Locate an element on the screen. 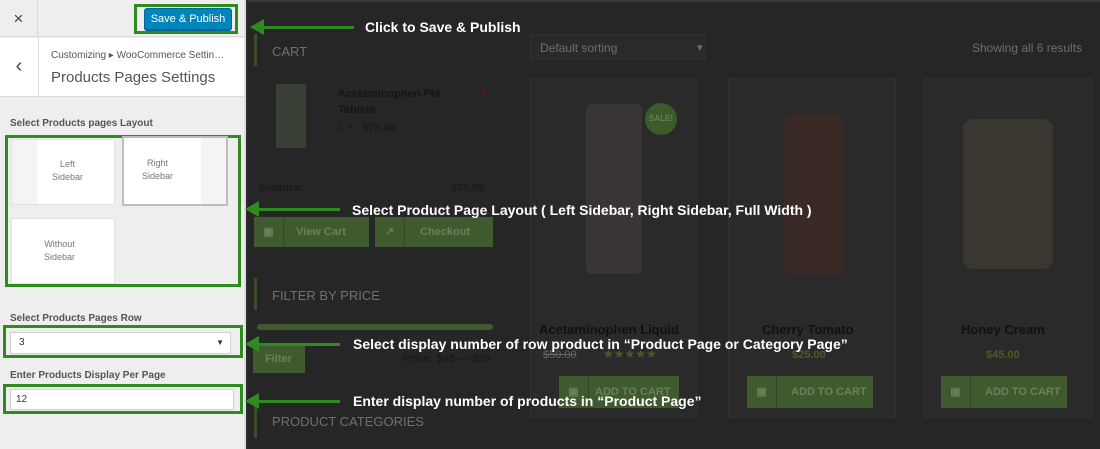 The width and height of the screenshot is (1100, 449). layout-option-label: Left Sidebar is located at coordinates (68, 170).